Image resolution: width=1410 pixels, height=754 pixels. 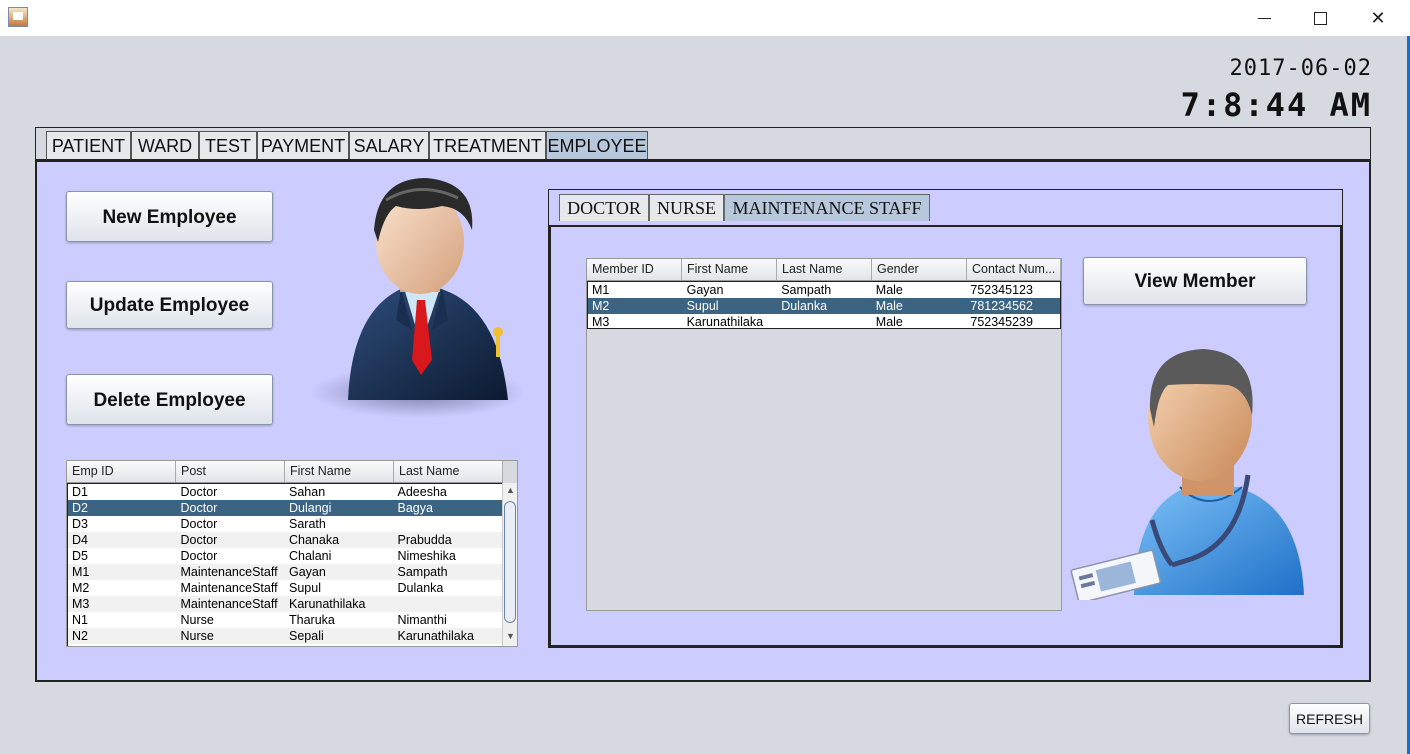 I want to click on tab-patient: PATIENT, so click(x=88, y=145).